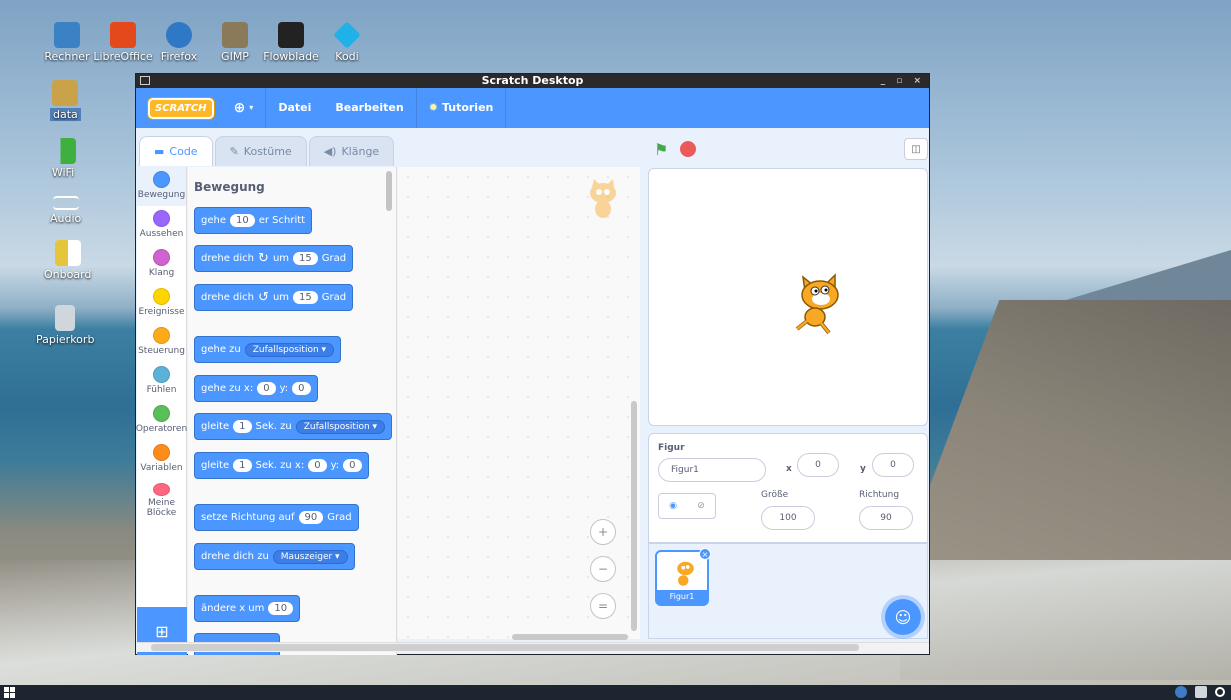  I want to click on category-fuehlen: Fühlen, so click(161, 381).